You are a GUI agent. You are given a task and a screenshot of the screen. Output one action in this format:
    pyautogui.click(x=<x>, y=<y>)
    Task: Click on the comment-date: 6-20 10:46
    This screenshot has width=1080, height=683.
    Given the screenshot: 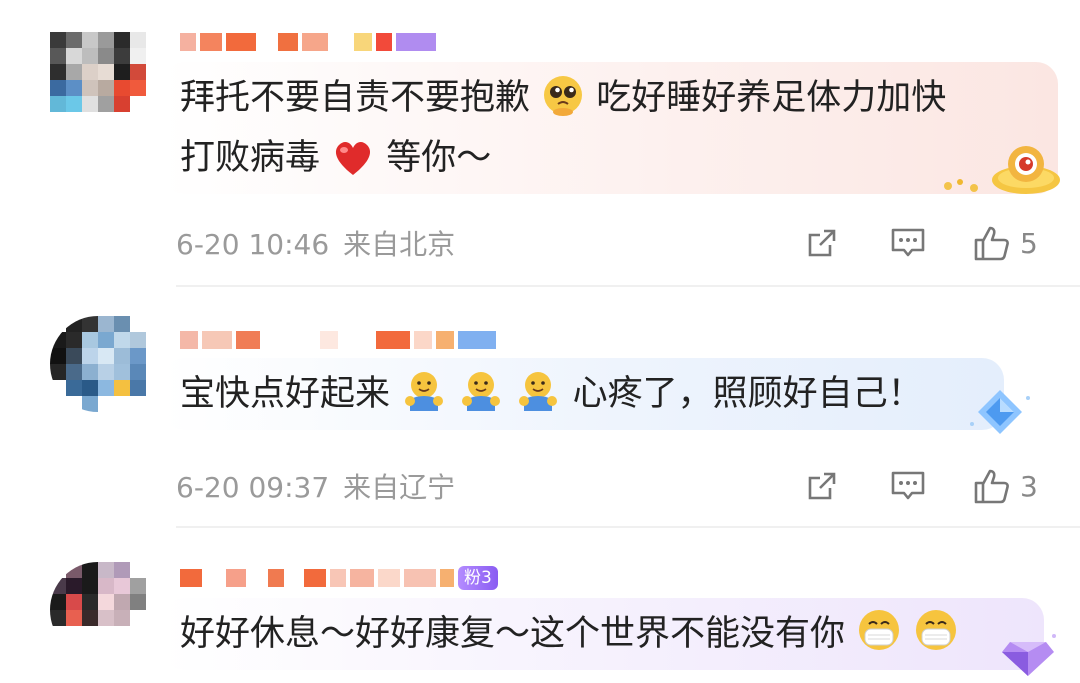 What is the action you would take?
    pyautogui.click(x=253, y=244)
    